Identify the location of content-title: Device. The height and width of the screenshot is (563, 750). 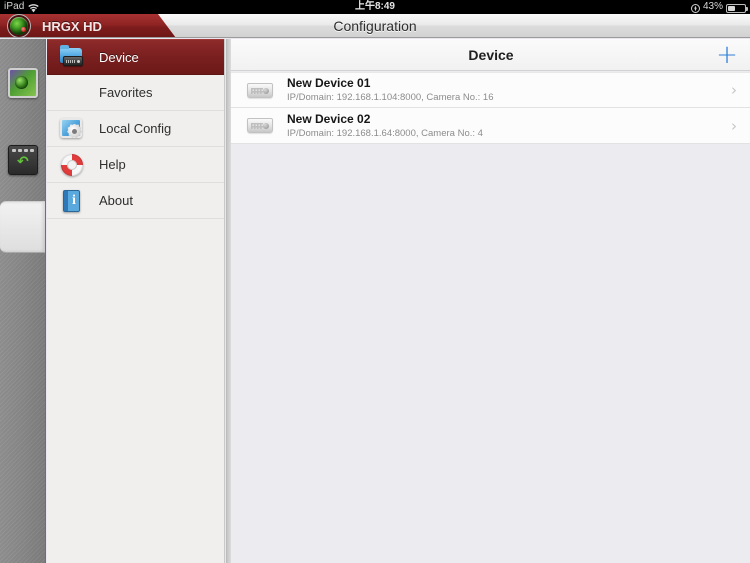
(491, 54).